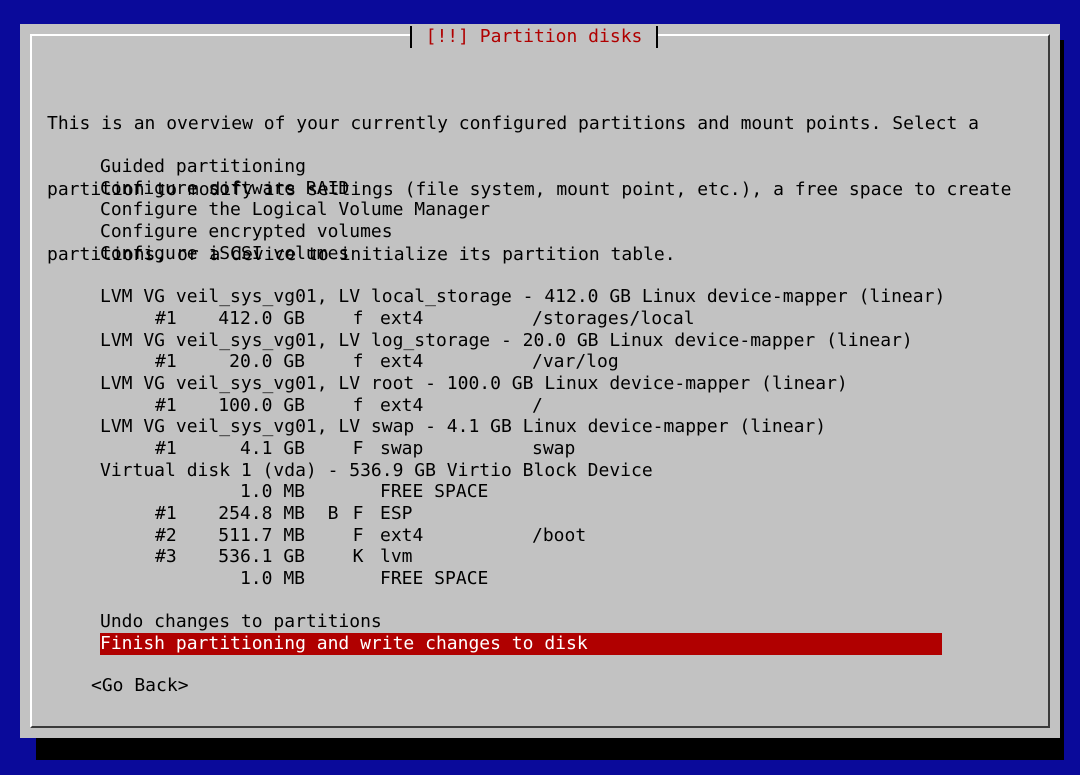  I want to click on partition-size: 20.0 GB, so click(267, 362).